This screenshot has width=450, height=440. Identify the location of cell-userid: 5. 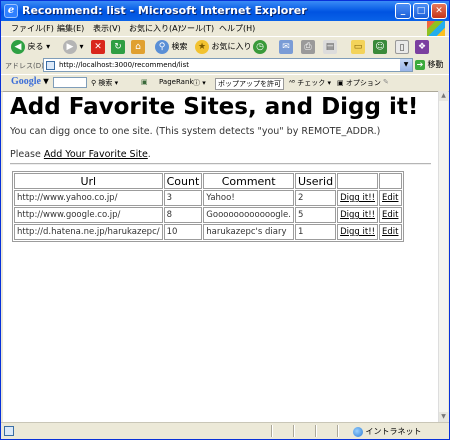
(315, 215).